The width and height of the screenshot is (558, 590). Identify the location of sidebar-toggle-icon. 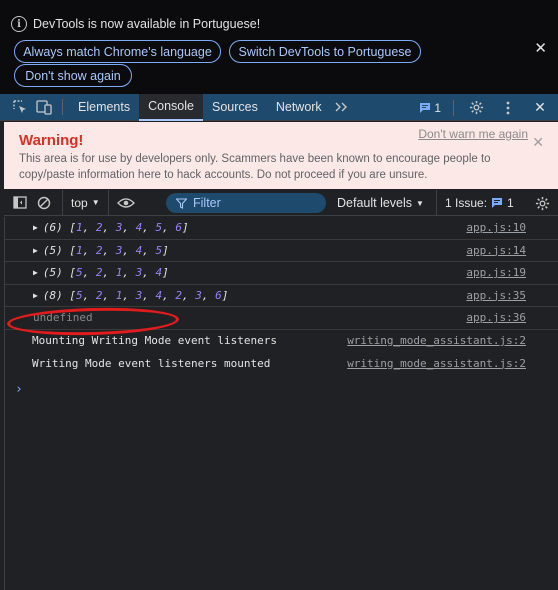
(20, 203).